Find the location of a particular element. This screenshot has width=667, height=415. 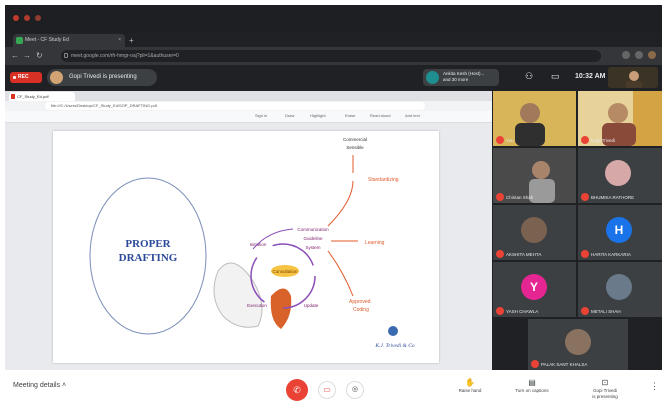

presenting-line-2: is presenting is located at coordinates (605, 396).